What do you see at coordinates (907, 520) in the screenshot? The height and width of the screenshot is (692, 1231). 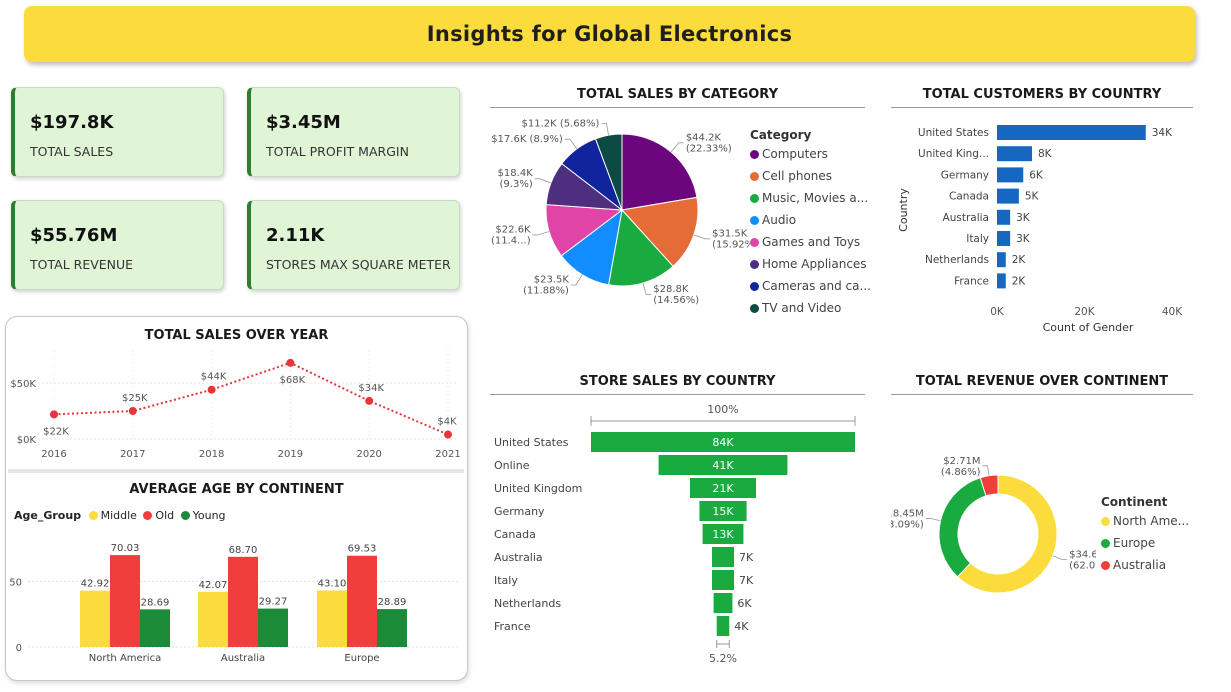 I see `donut-data-label: $18.45M(33.09%)` at bounding box center [907, 520].